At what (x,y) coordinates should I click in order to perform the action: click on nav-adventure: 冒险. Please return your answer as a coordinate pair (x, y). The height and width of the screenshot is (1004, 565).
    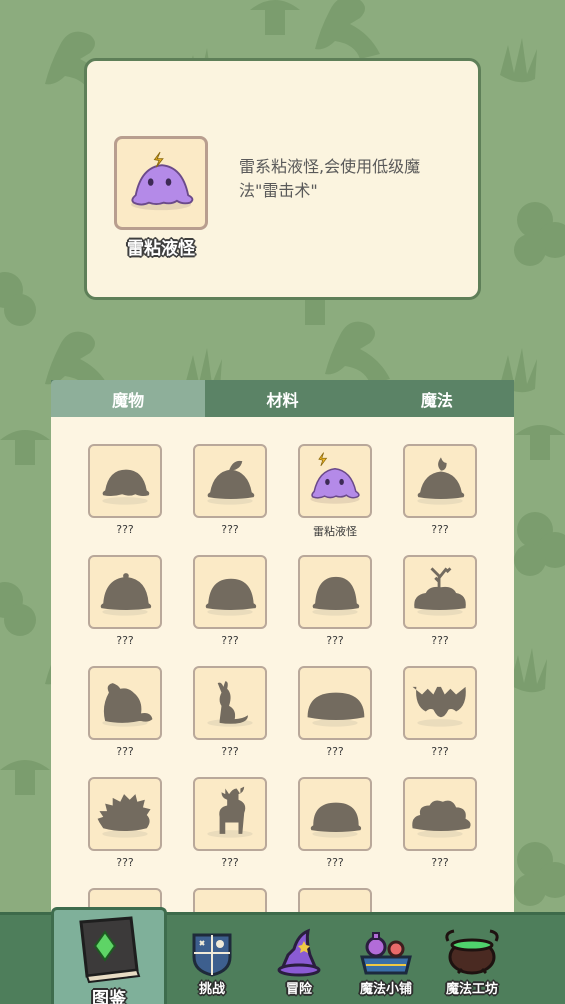
    Looking at the image, I should click on (299, 959).